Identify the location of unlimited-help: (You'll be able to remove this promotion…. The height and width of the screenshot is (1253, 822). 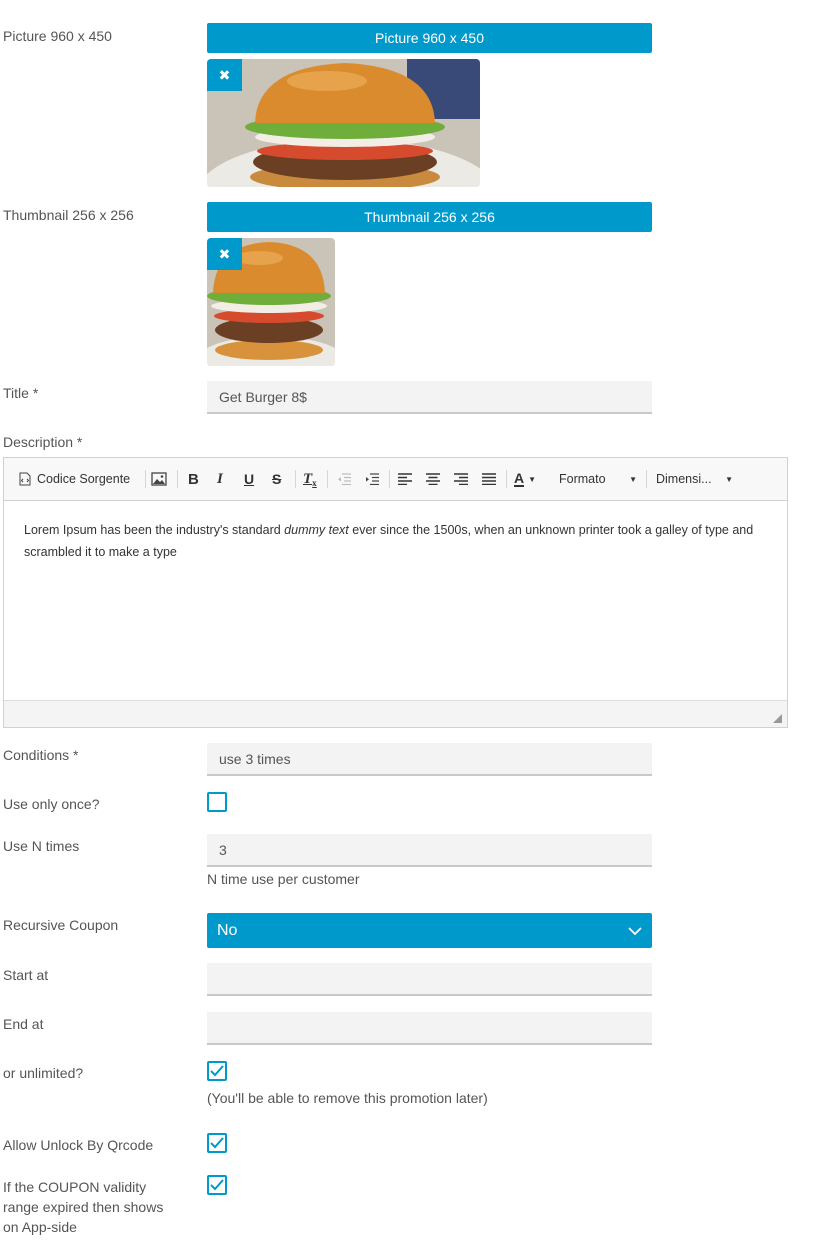
(347, 1098).